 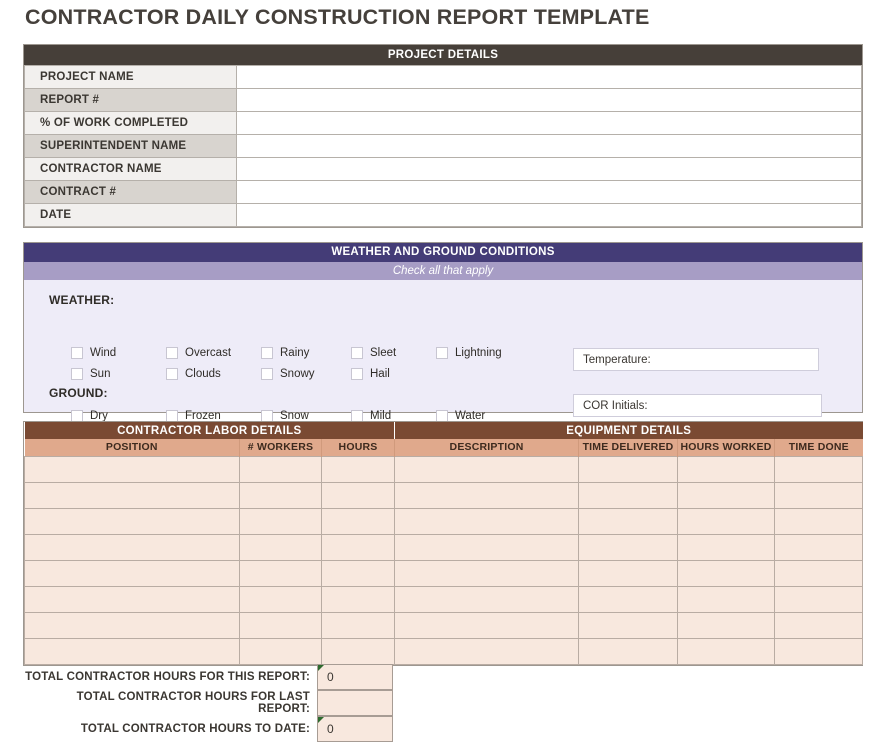 What do you see at coordinates (130, 100) in the screenshot?
I see `report-number-label: REPORT #` at bounding box center [130, 100].